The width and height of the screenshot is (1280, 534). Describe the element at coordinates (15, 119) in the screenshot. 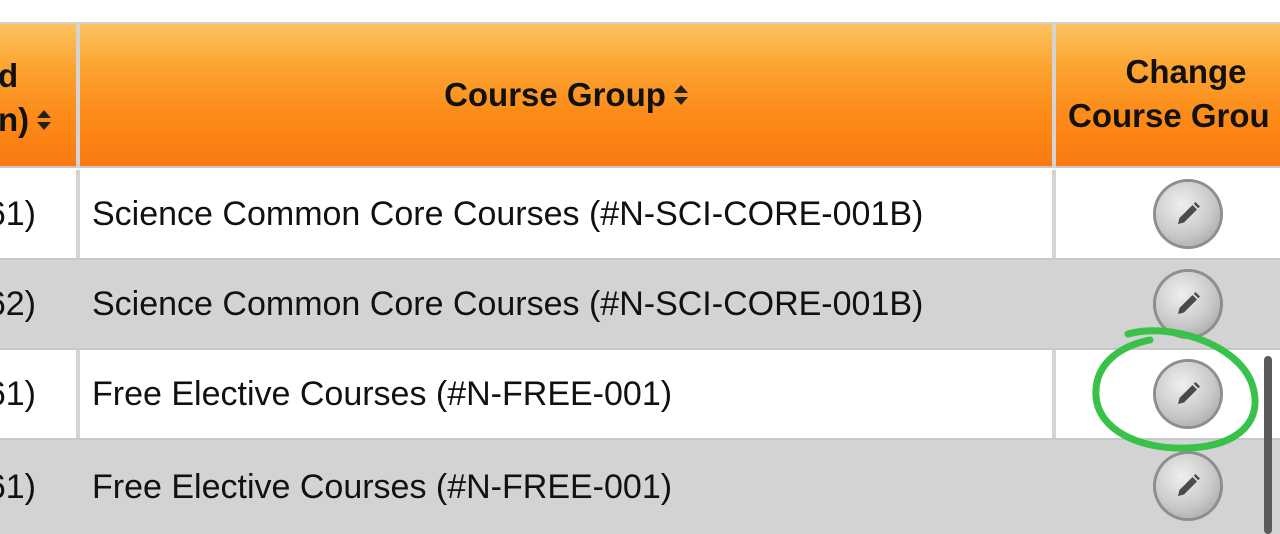

I see `header-col1-line2: n)` at that location.